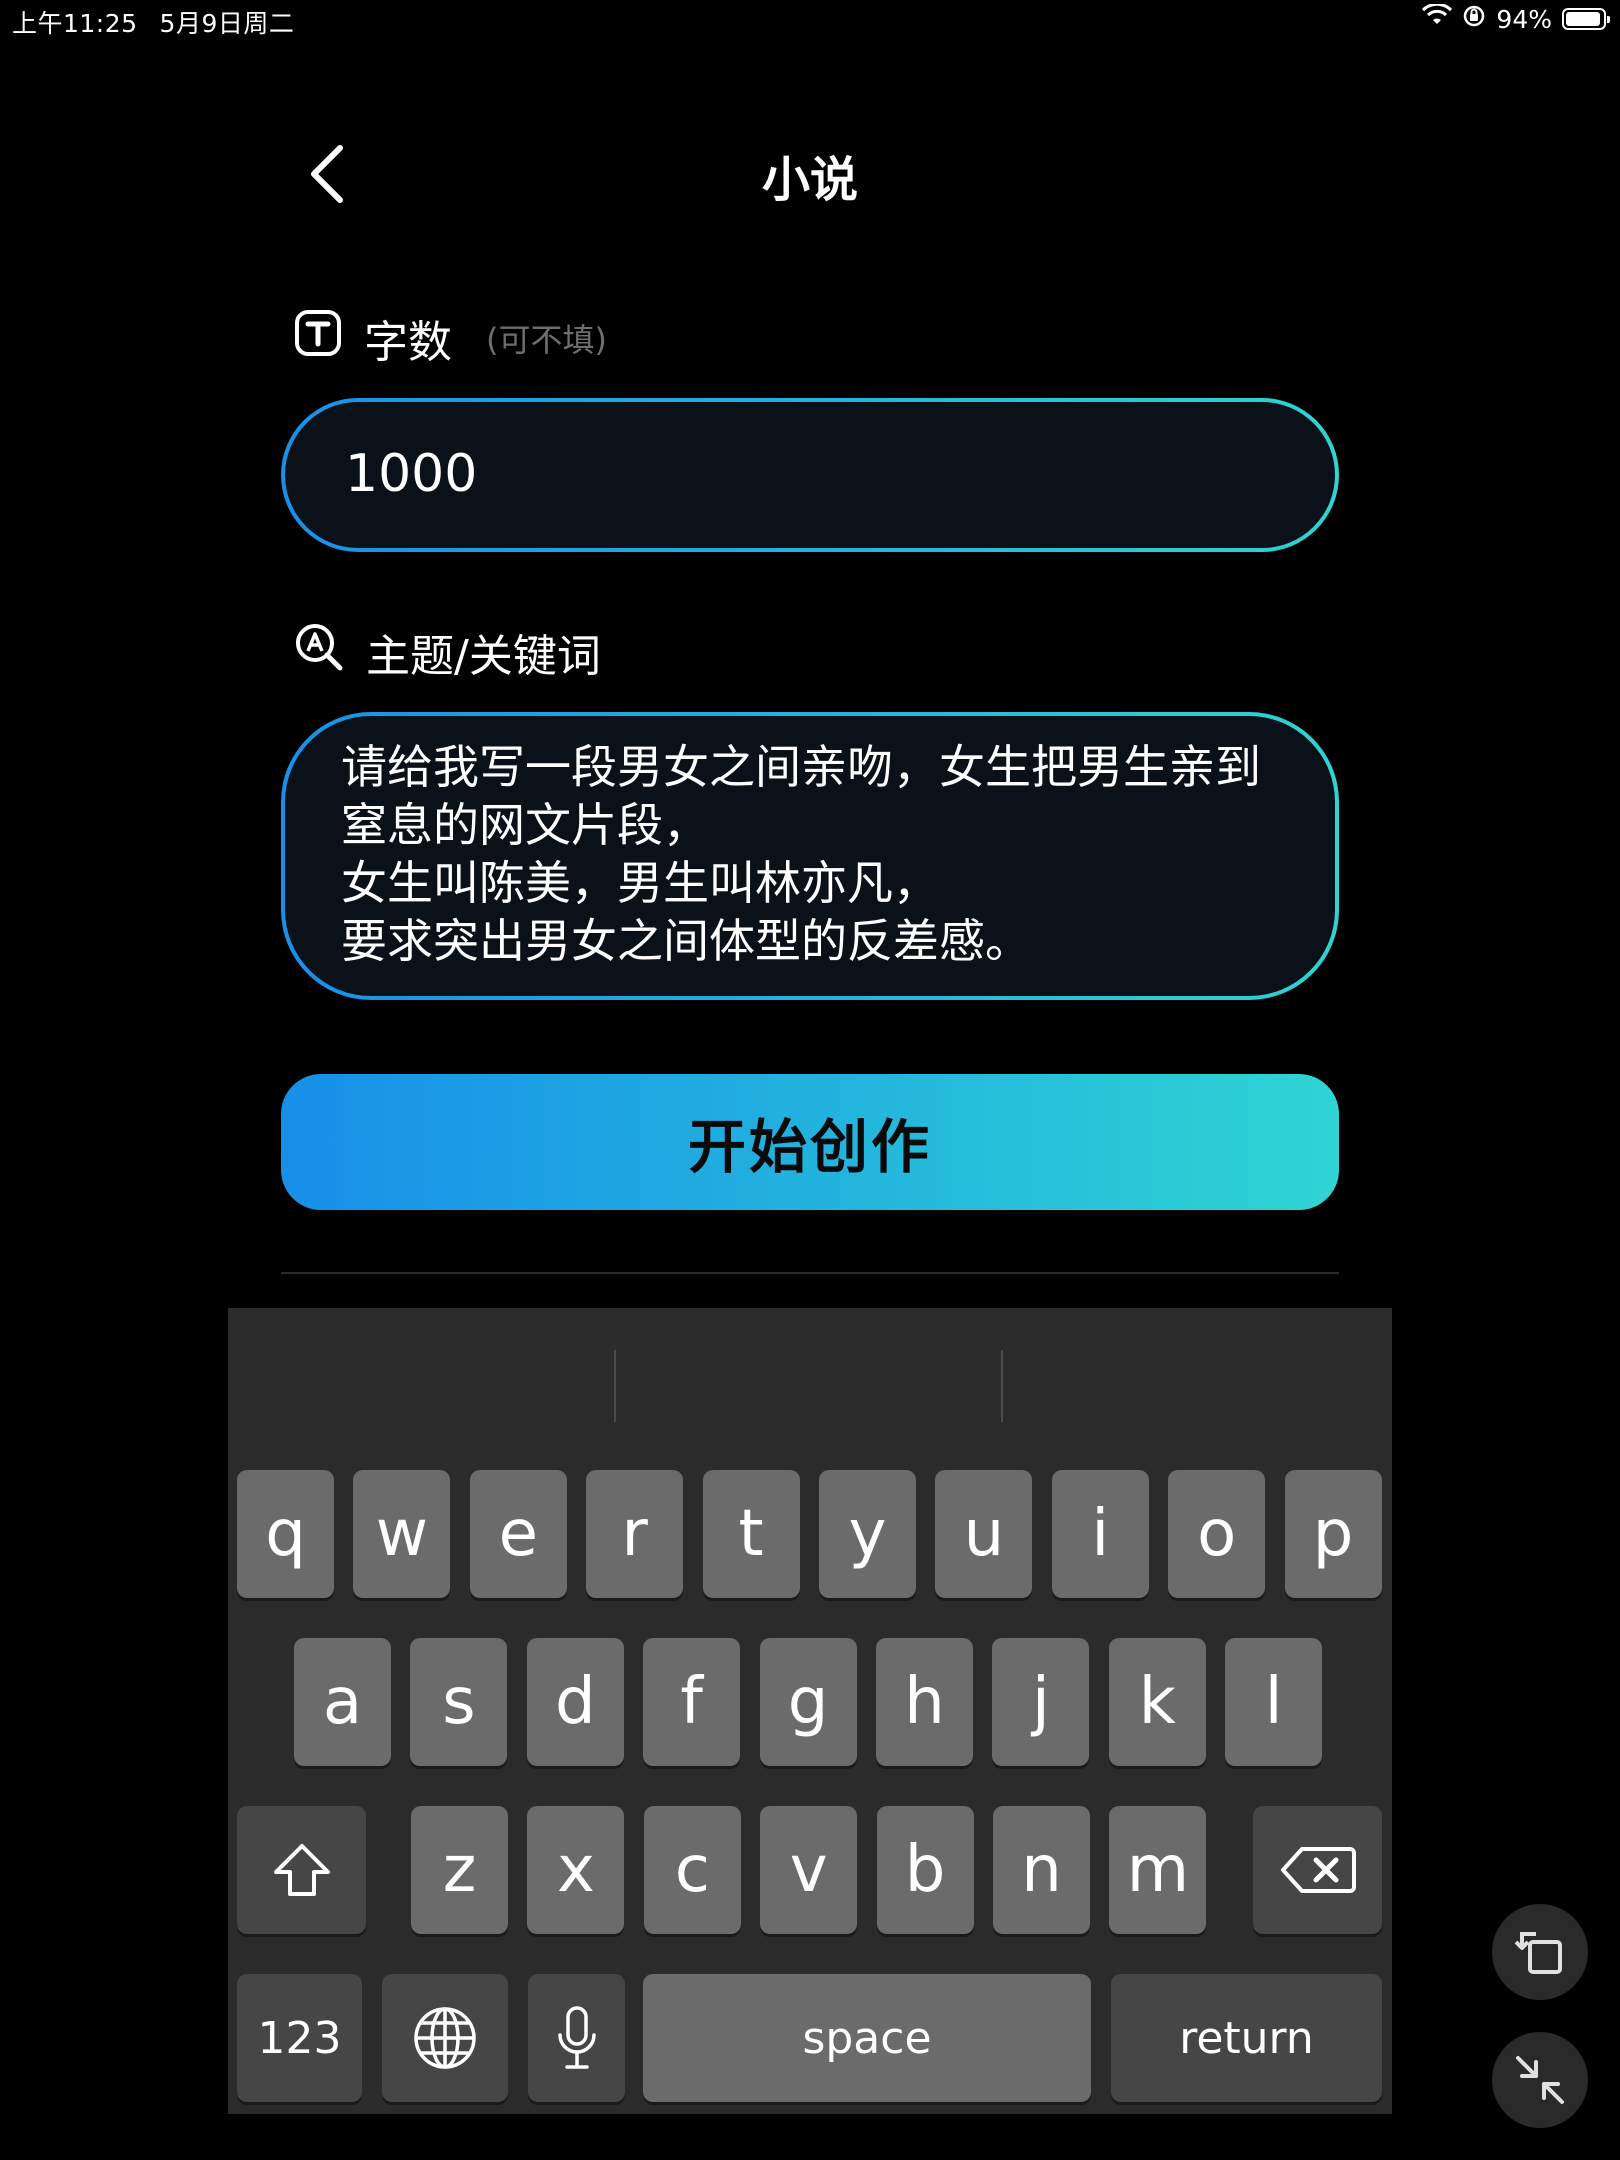 The width and height of the screenshot is (1620, 2160). What do you see at coordinates (810, 475) in the screenshot?
I see `word-count-input: 1000` at bounding box center [810, 475].